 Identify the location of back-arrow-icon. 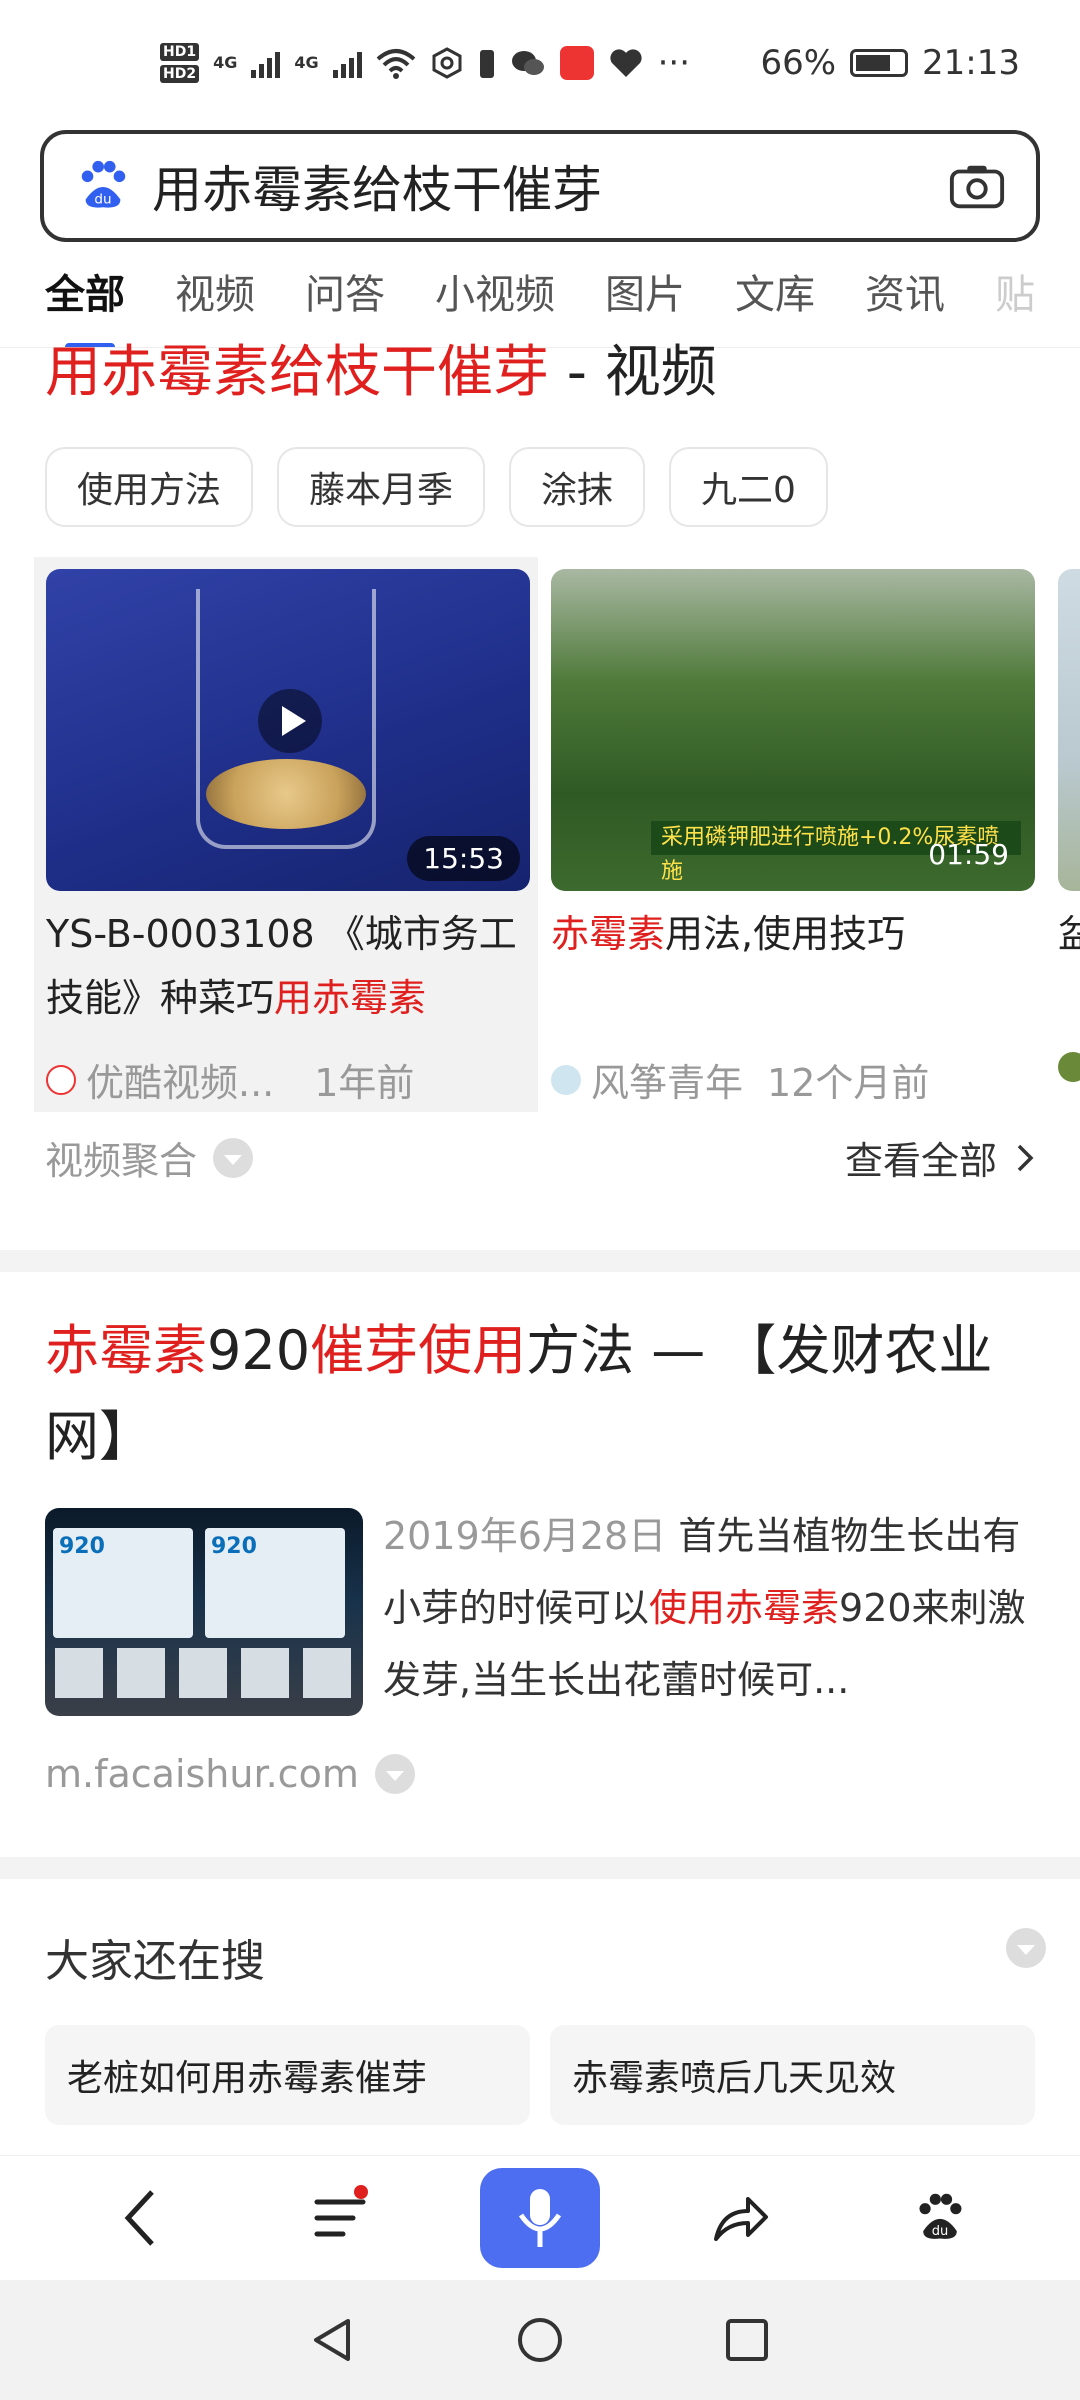
(139, 2218).